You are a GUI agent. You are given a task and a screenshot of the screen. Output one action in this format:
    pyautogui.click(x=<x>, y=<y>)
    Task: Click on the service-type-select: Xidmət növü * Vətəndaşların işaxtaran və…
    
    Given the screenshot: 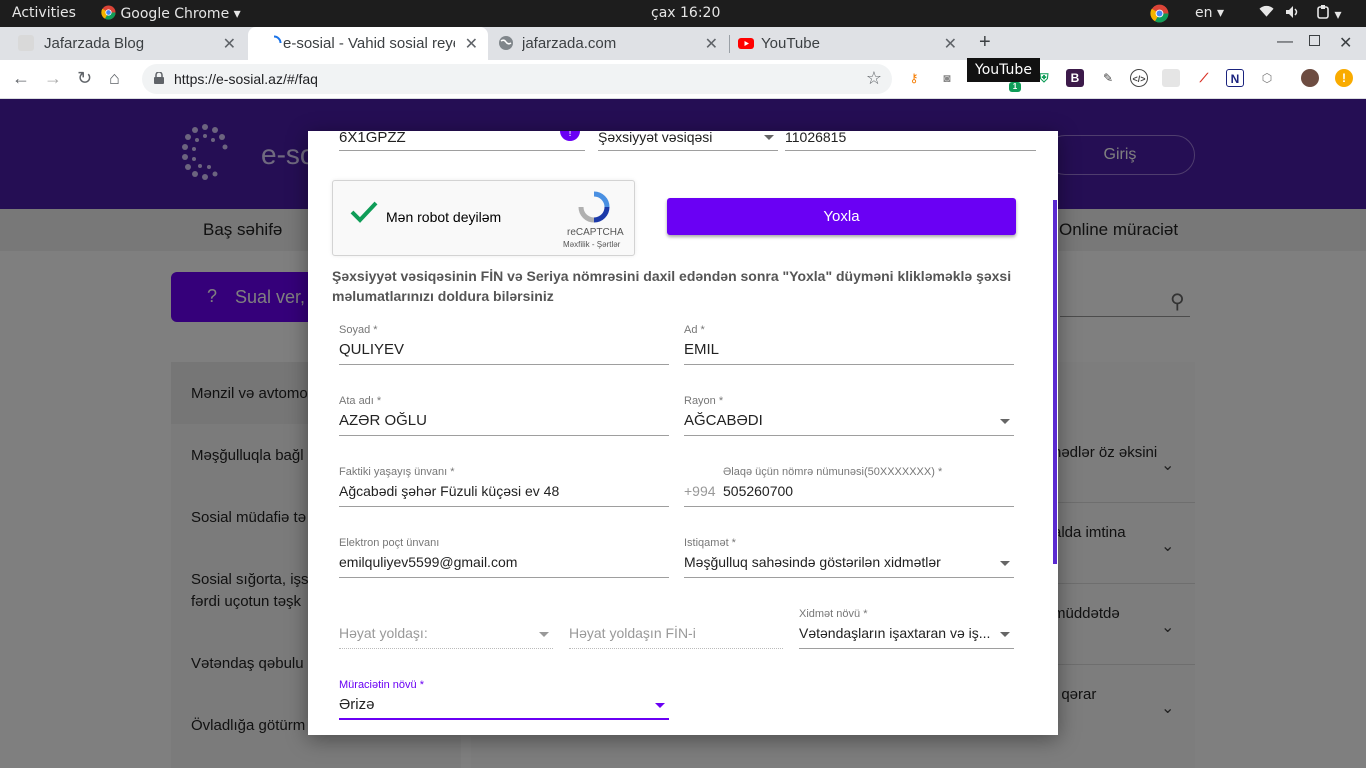 What is the action you would take?
    pyautogui.click(x=906, y=628)
    